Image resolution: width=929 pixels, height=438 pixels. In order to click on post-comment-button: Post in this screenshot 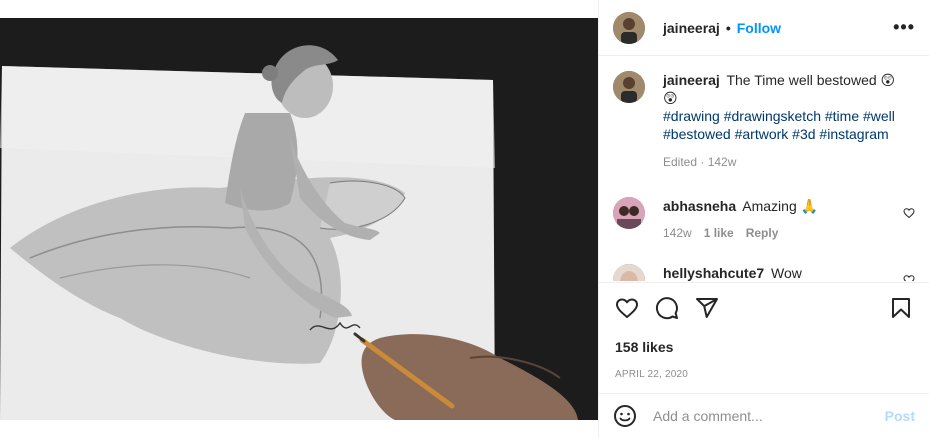, I will do `click(900, 416)`.